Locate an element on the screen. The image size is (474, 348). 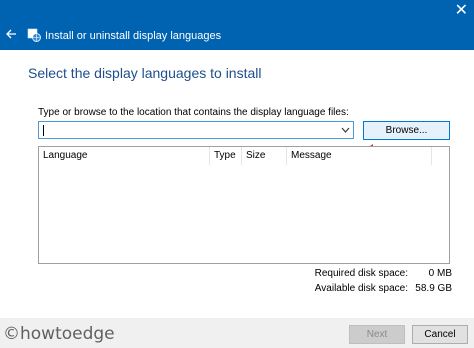
language-list-header: Language Type Size Message is located at coordinates (244, 156).